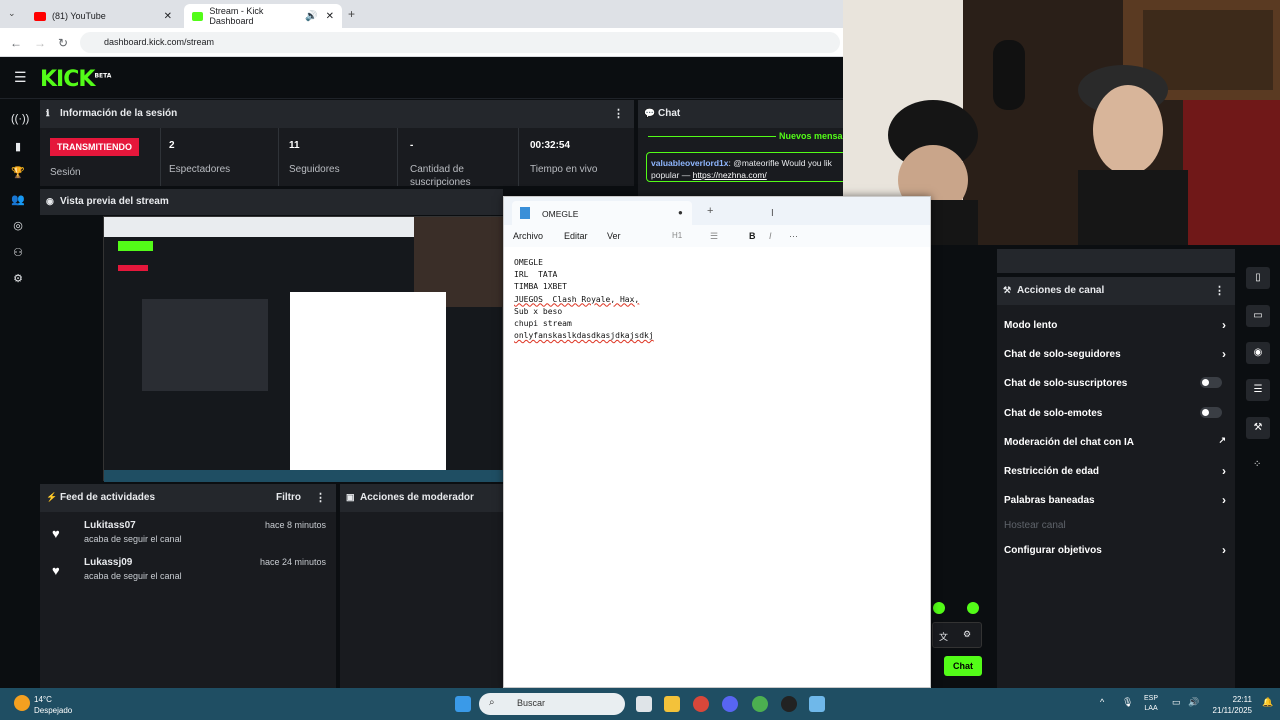 Image resolution: width=1280 pixels, height=720 pixels. What do you see at coordinates (463, 704) in the screenshot?
I see `start-icon` at bounding box center [463, 704].